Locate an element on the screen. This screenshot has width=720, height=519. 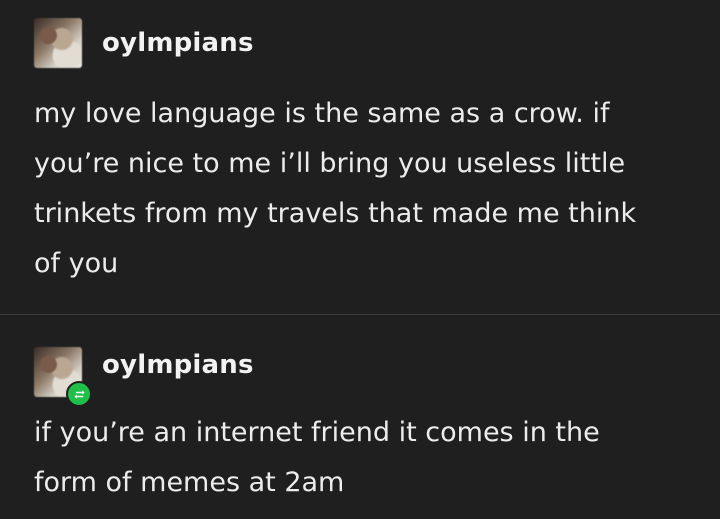
reblog-icon is located at coordinates (79, 394).